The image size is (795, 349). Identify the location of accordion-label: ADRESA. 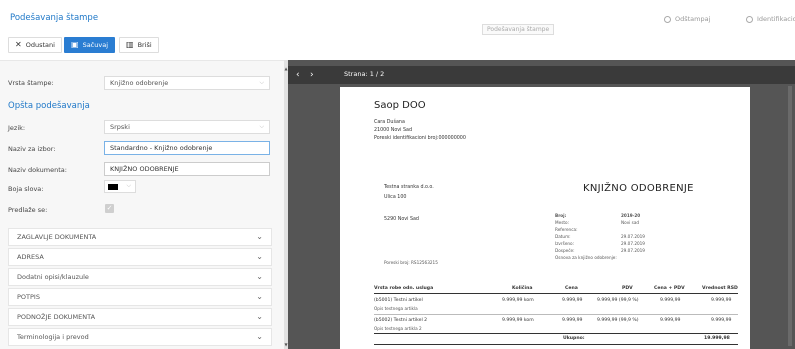
(30, 257).